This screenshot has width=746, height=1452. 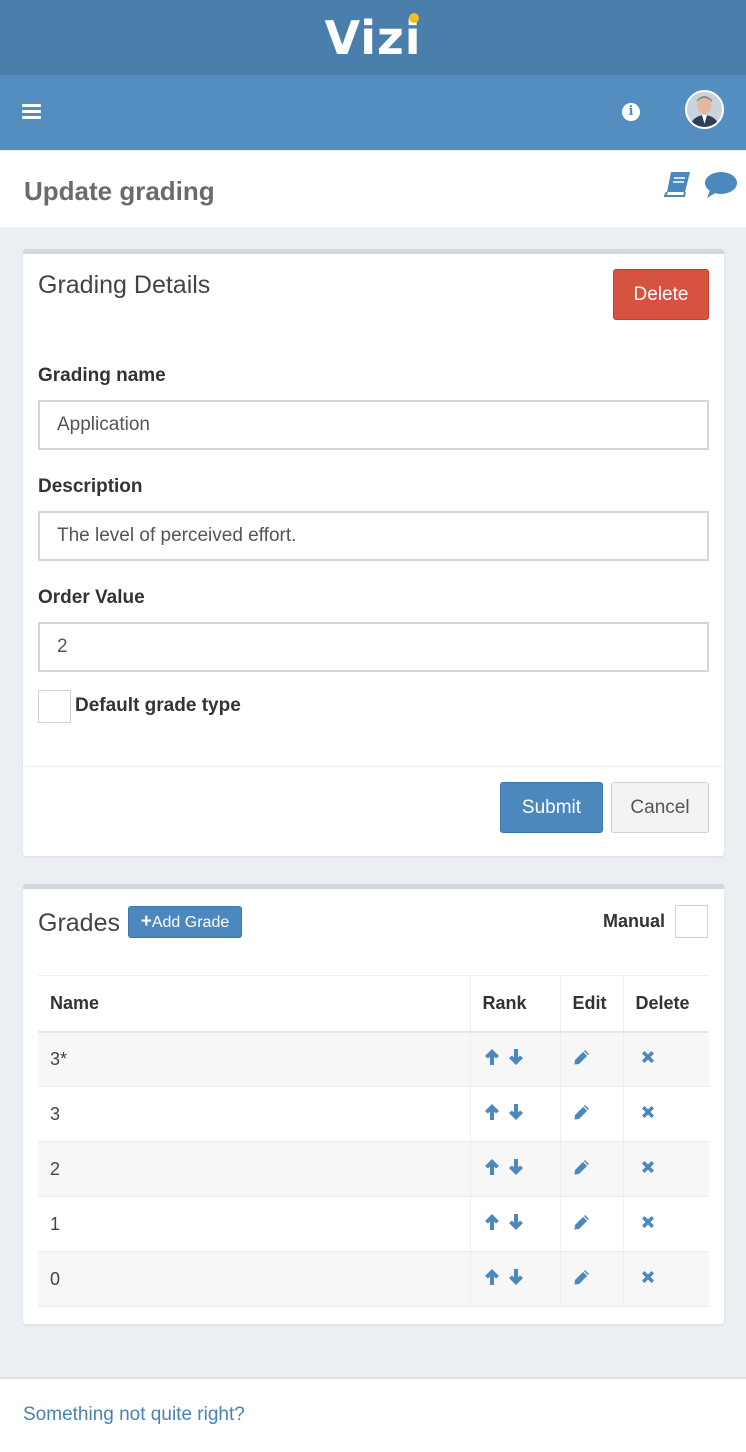 I want to click on table-row: 3*, so click(x=373, y=1059).